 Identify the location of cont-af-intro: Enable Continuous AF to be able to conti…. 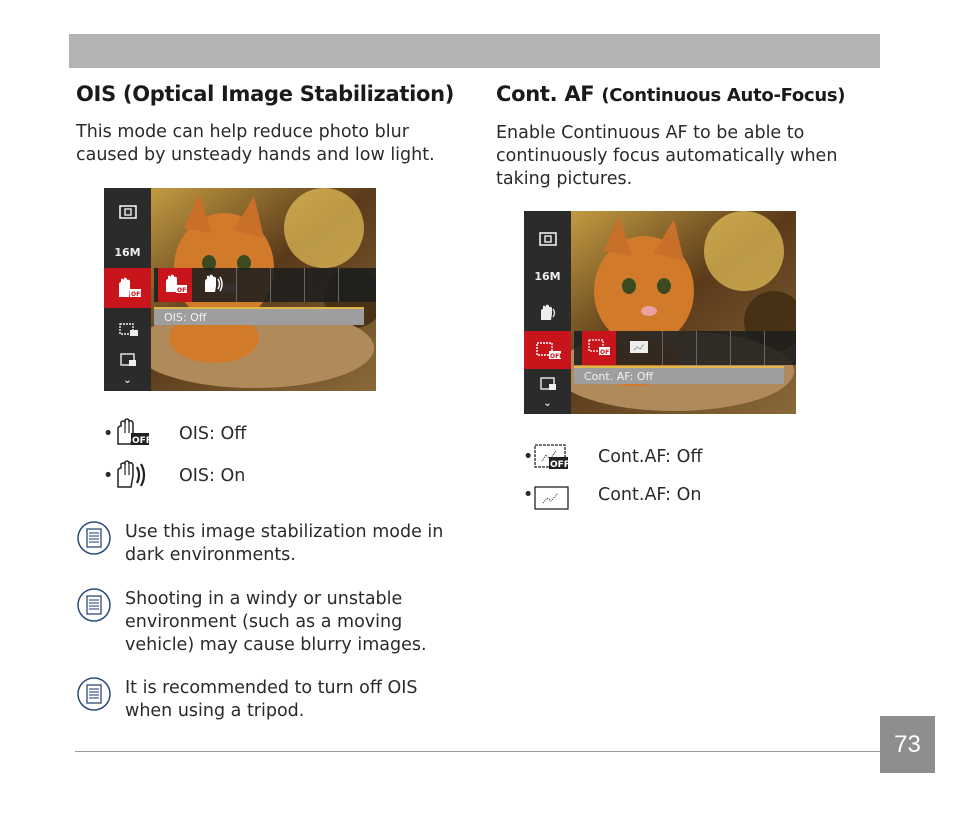
(667, 156).